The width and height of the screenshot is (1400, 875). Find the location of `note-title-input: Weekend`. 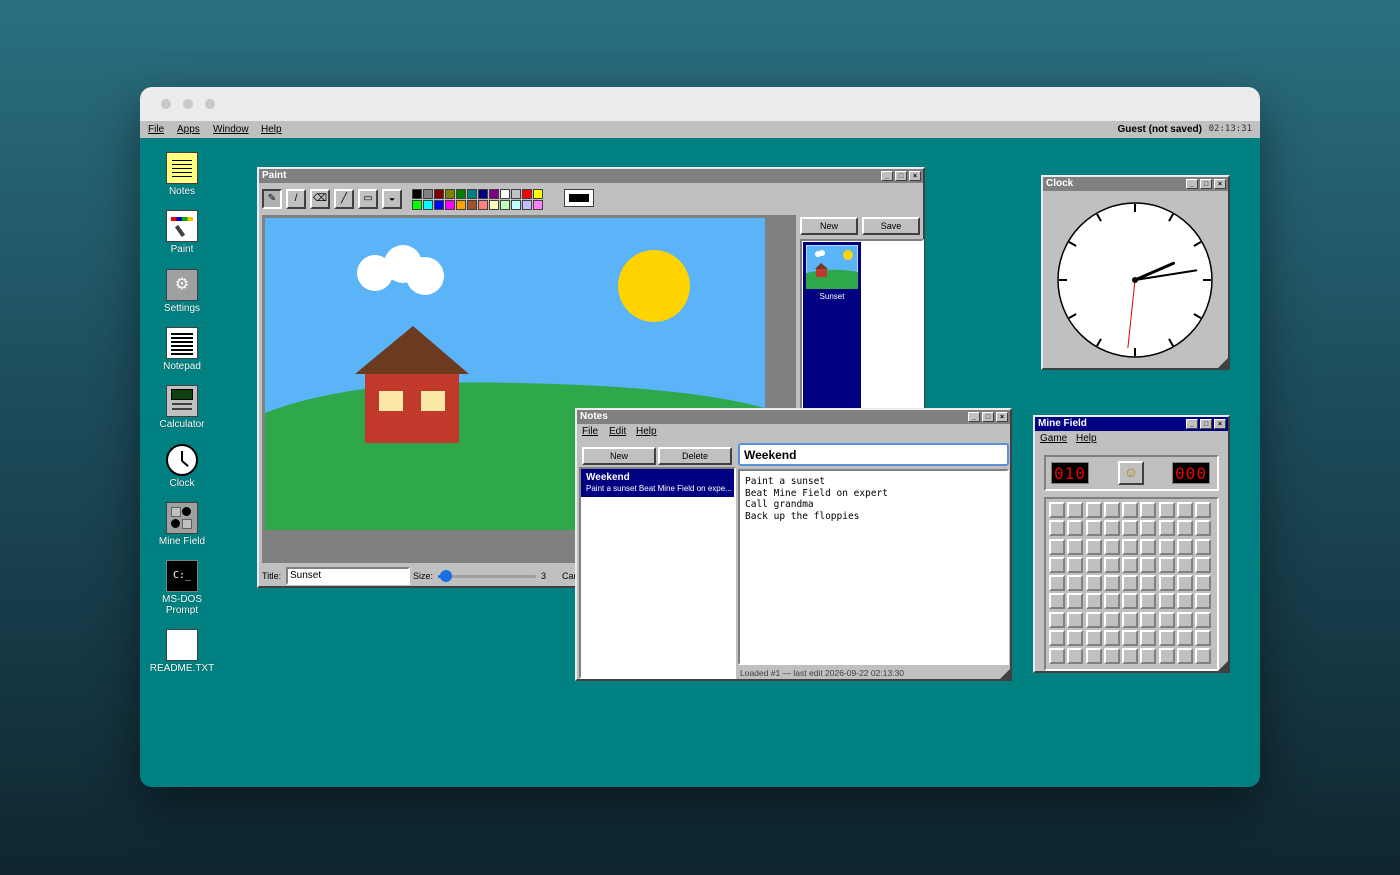

note-title-input: Weekend is located at coordinates (873, 454).